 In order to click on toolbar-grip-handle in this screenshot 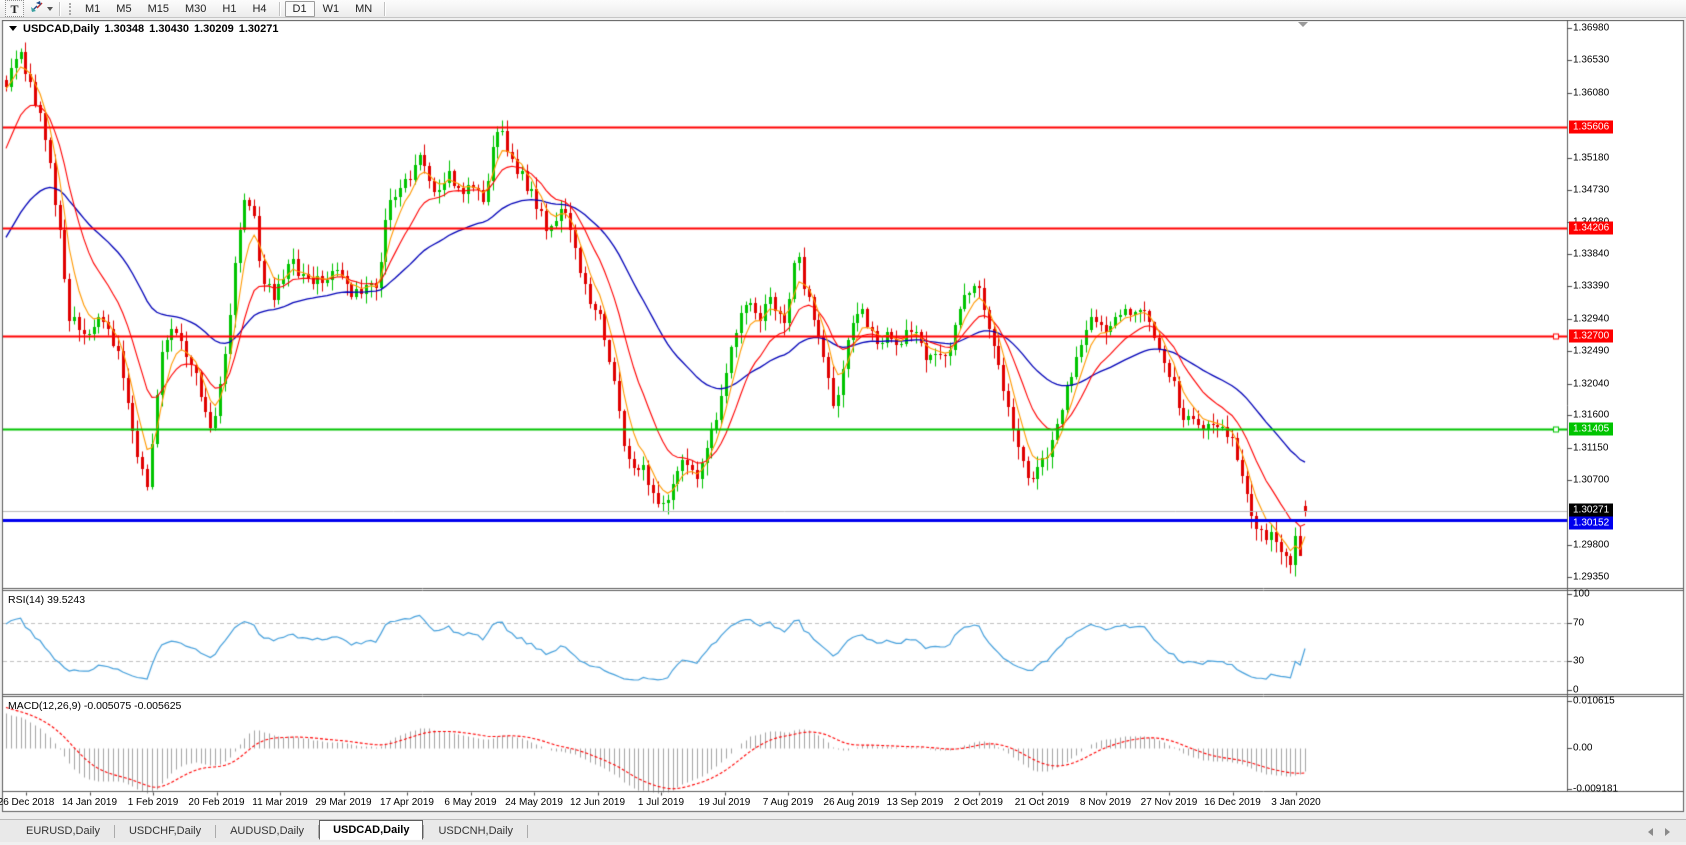, I will do `click(71, 8)`.